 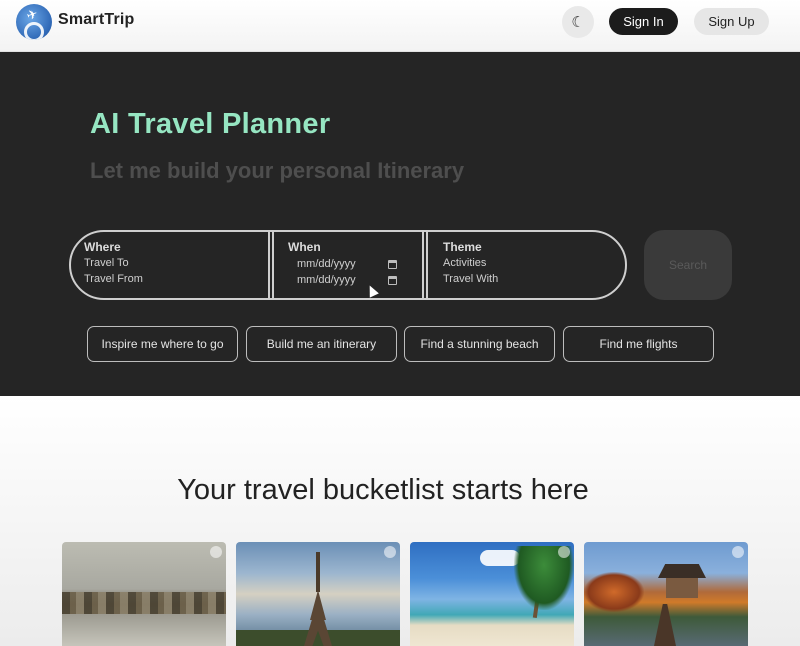 I want to click on travel-from-input: Travel From, so click(x=113, y=279).